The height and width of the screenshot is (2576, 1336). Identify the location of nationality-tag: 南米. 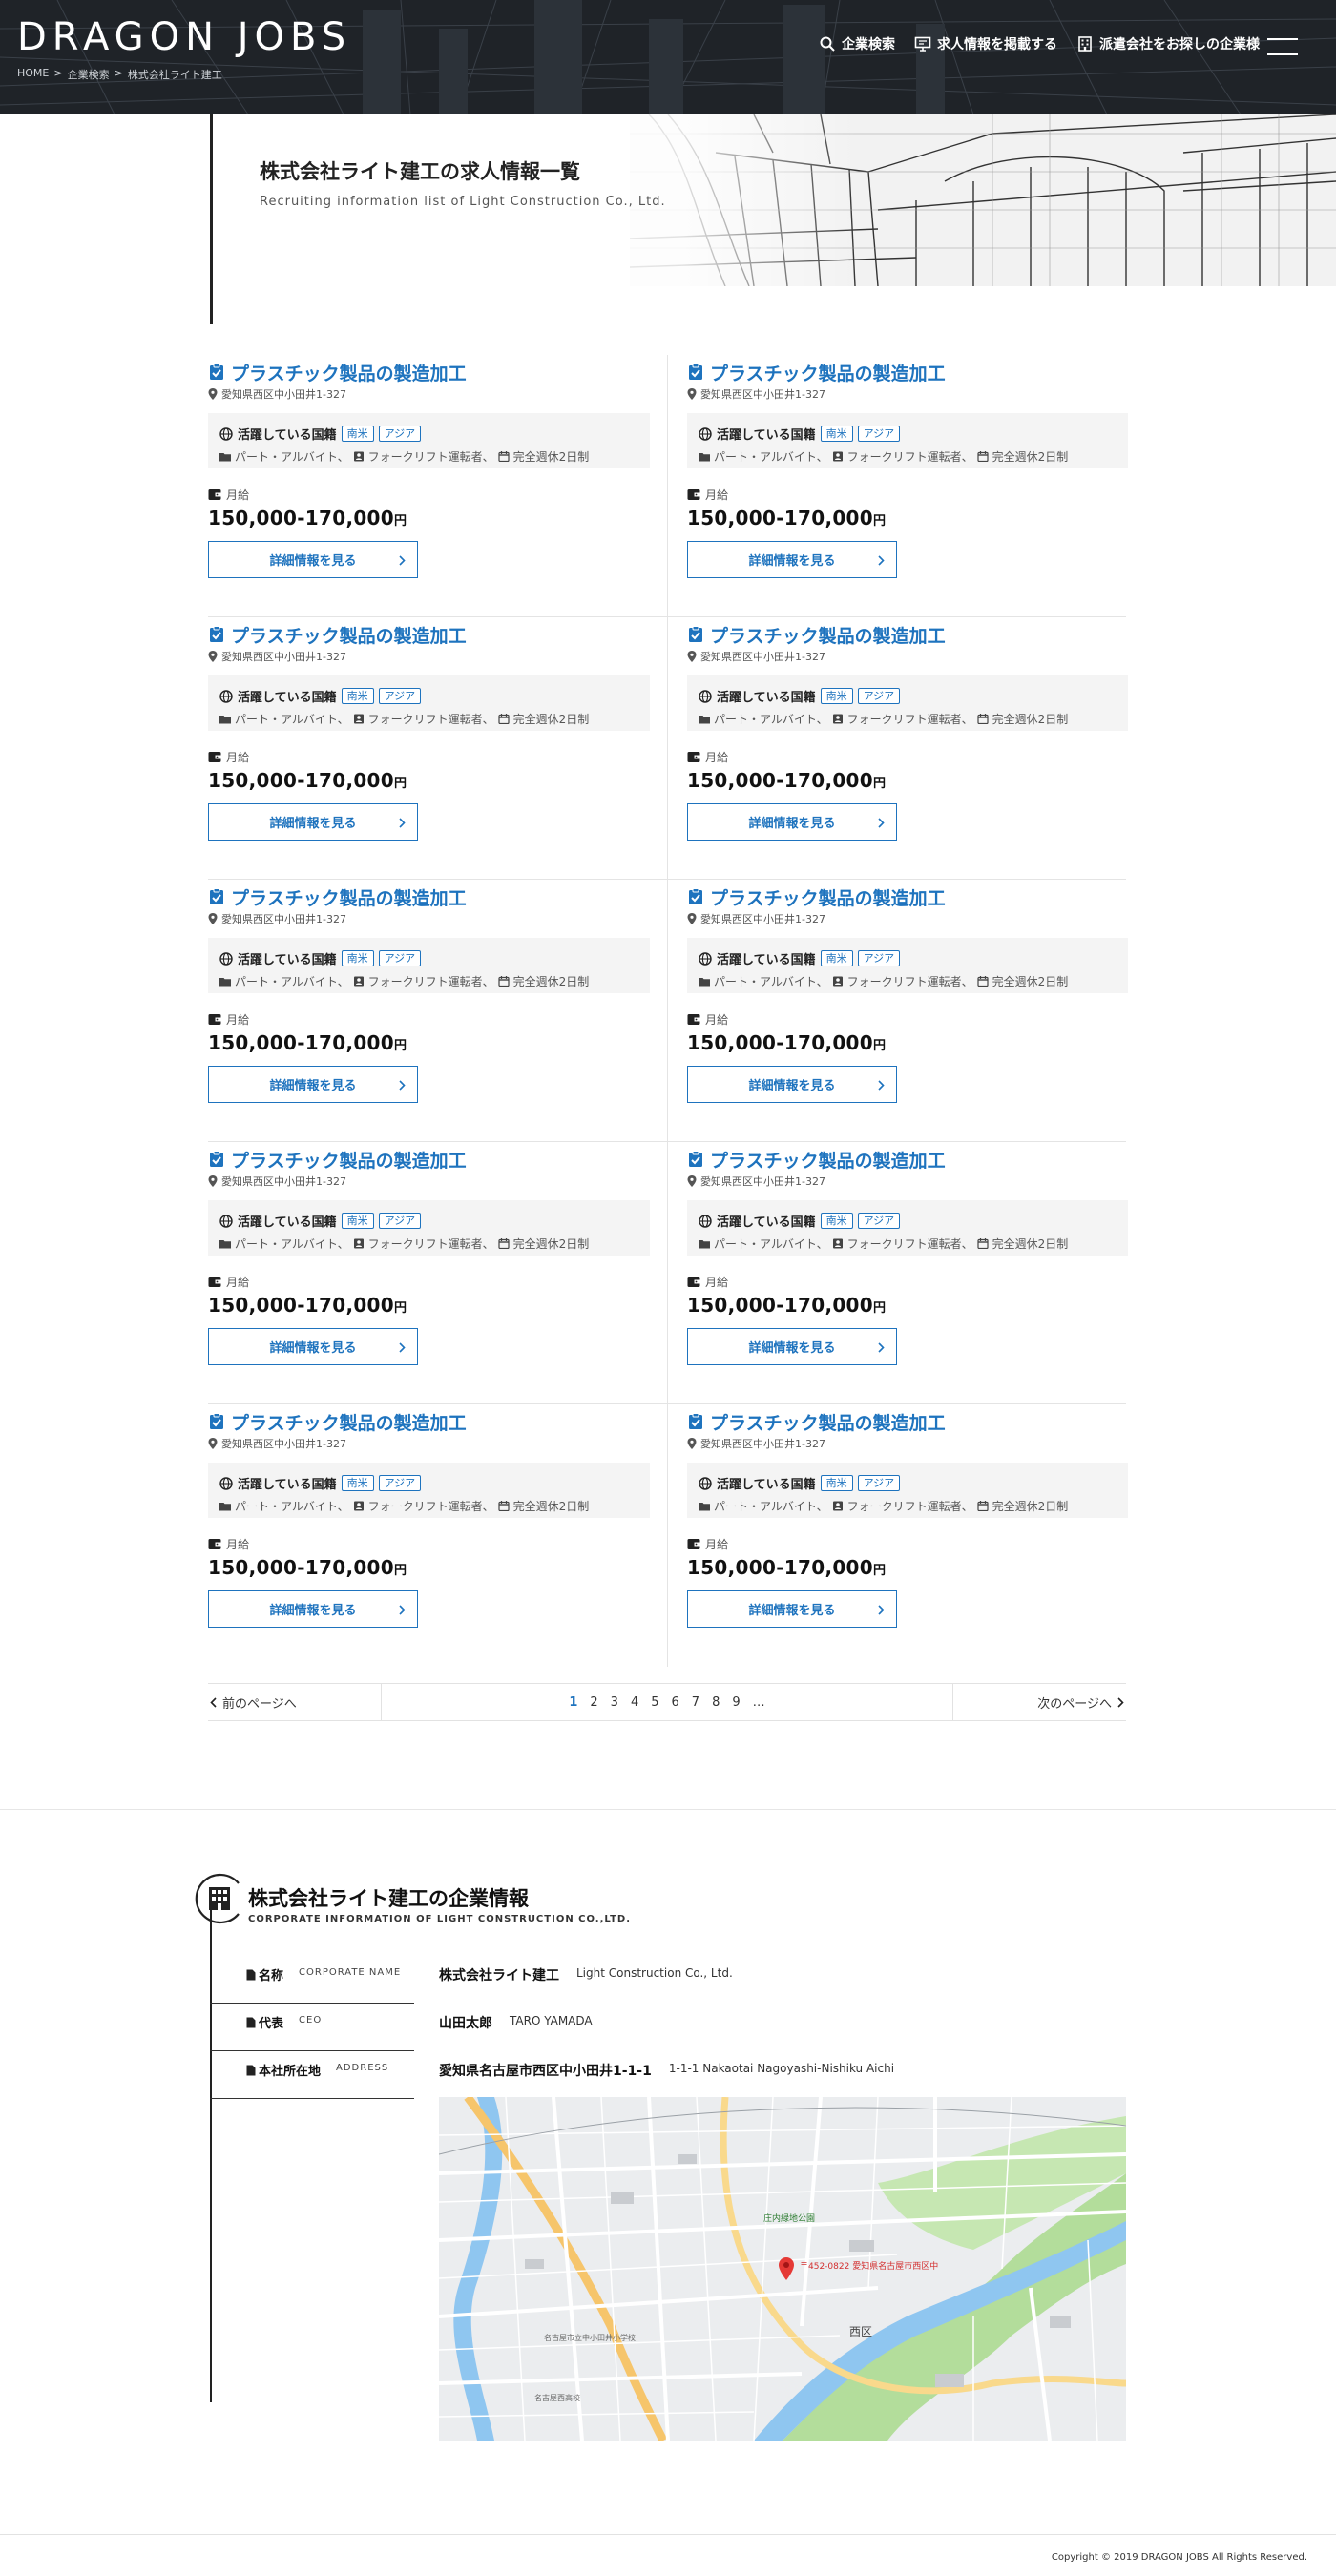
(357, 1483).